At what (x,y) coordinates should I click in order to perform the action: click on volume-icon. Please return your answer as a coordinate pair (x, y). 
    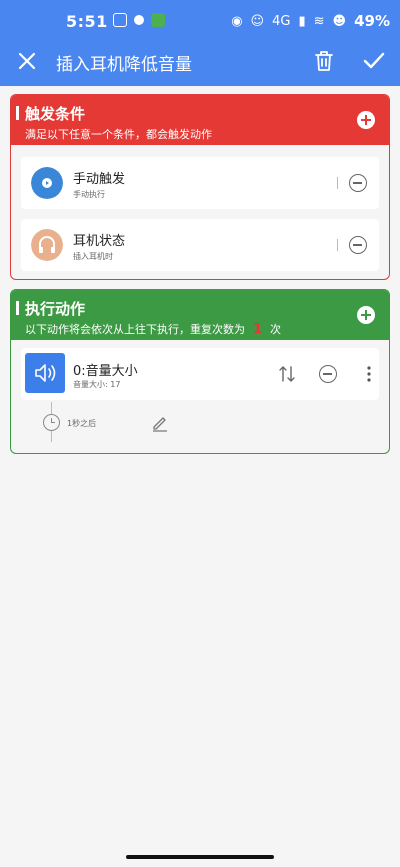
    Looking at the image, I should click on (45, 373).